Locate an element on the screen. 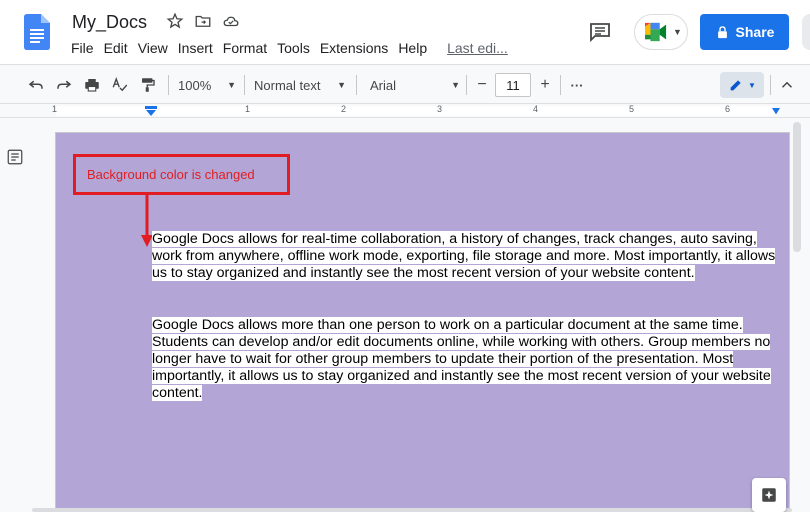 The image size is (810, 512). docs-logo-icon is located at coordinates (37, 32).